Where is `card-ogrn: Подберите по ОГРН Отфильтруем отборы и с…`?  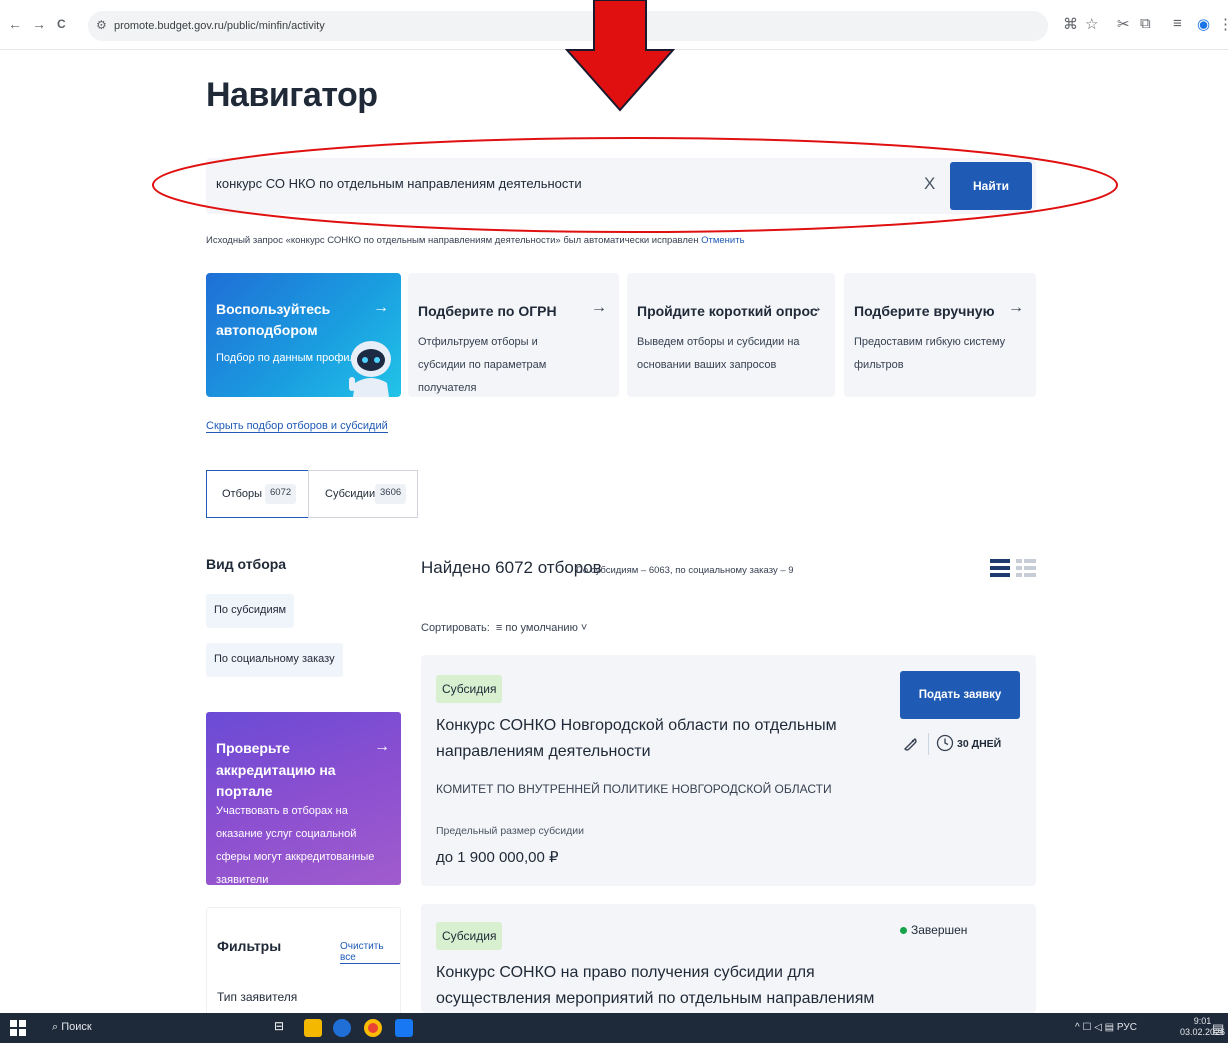
card-ogrn: Подберите по ОГРН Отфильтруем отборы и с… is located at coordinates (513, 335).